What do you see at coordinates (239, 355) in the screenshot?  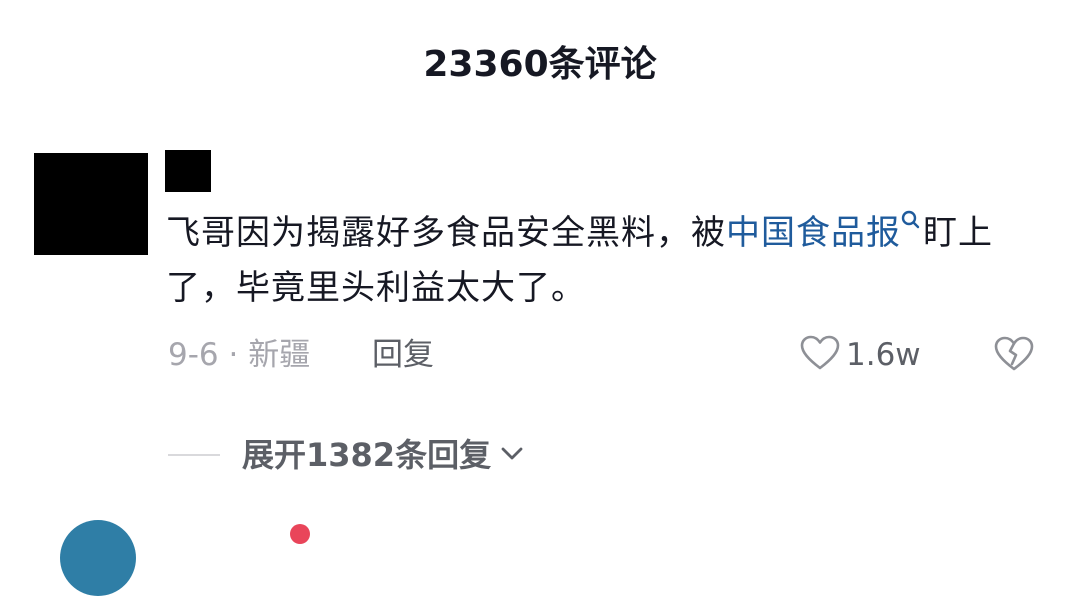 I see `comment-date-location: 9-6 · 新疆` at bounding box center [239, 355].